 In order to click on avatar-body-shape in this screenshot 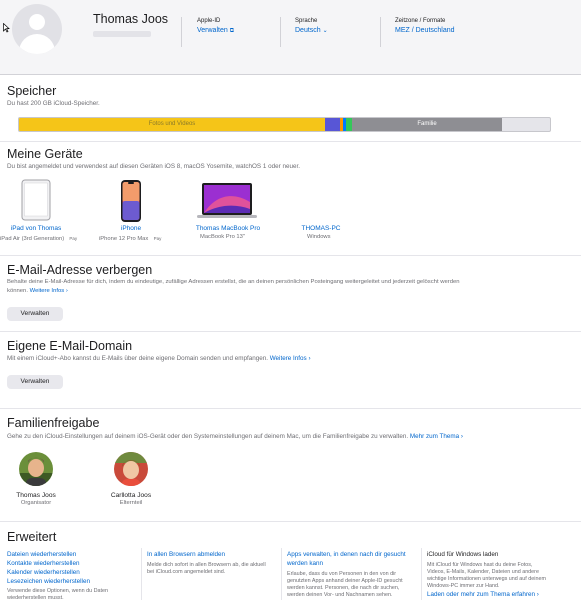, I will do `click(37, 44)`.